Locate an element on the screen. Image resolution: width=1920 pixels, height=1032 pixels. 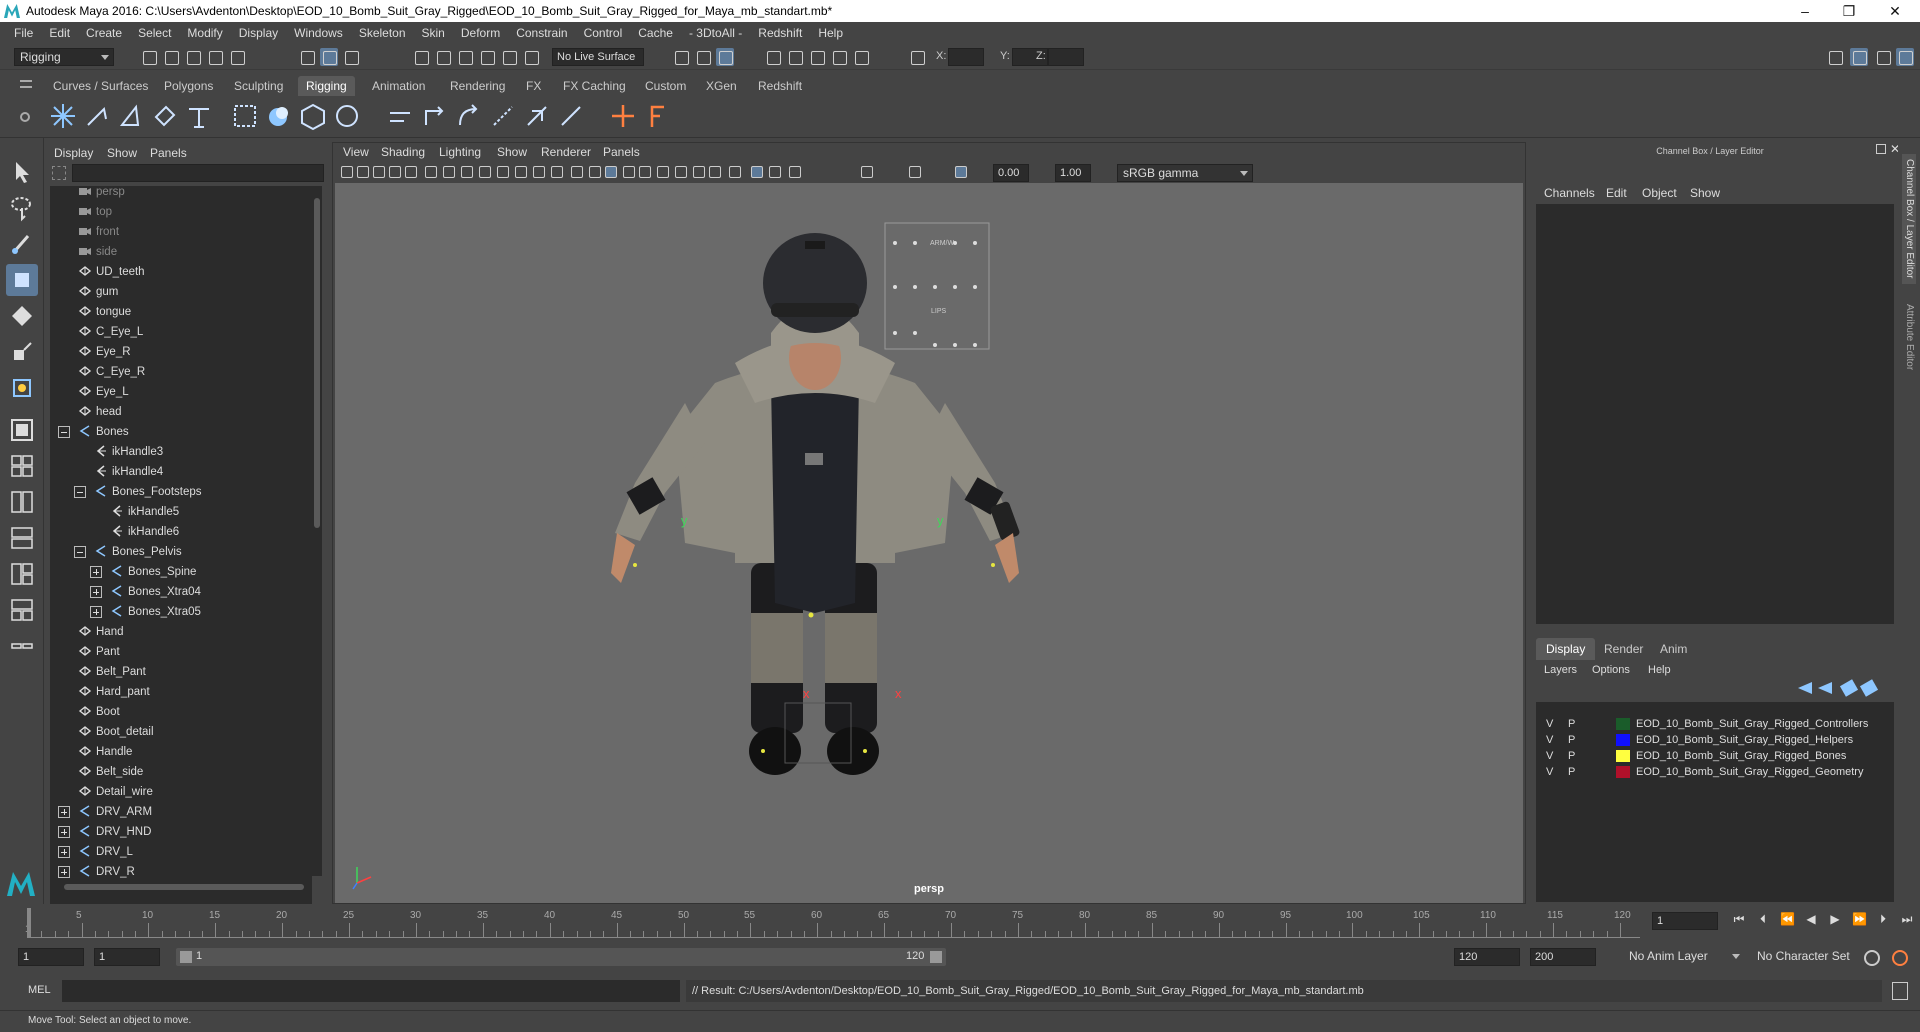
color-space-dropdown: sRGB gamma is located at coordinates (1185, 173).